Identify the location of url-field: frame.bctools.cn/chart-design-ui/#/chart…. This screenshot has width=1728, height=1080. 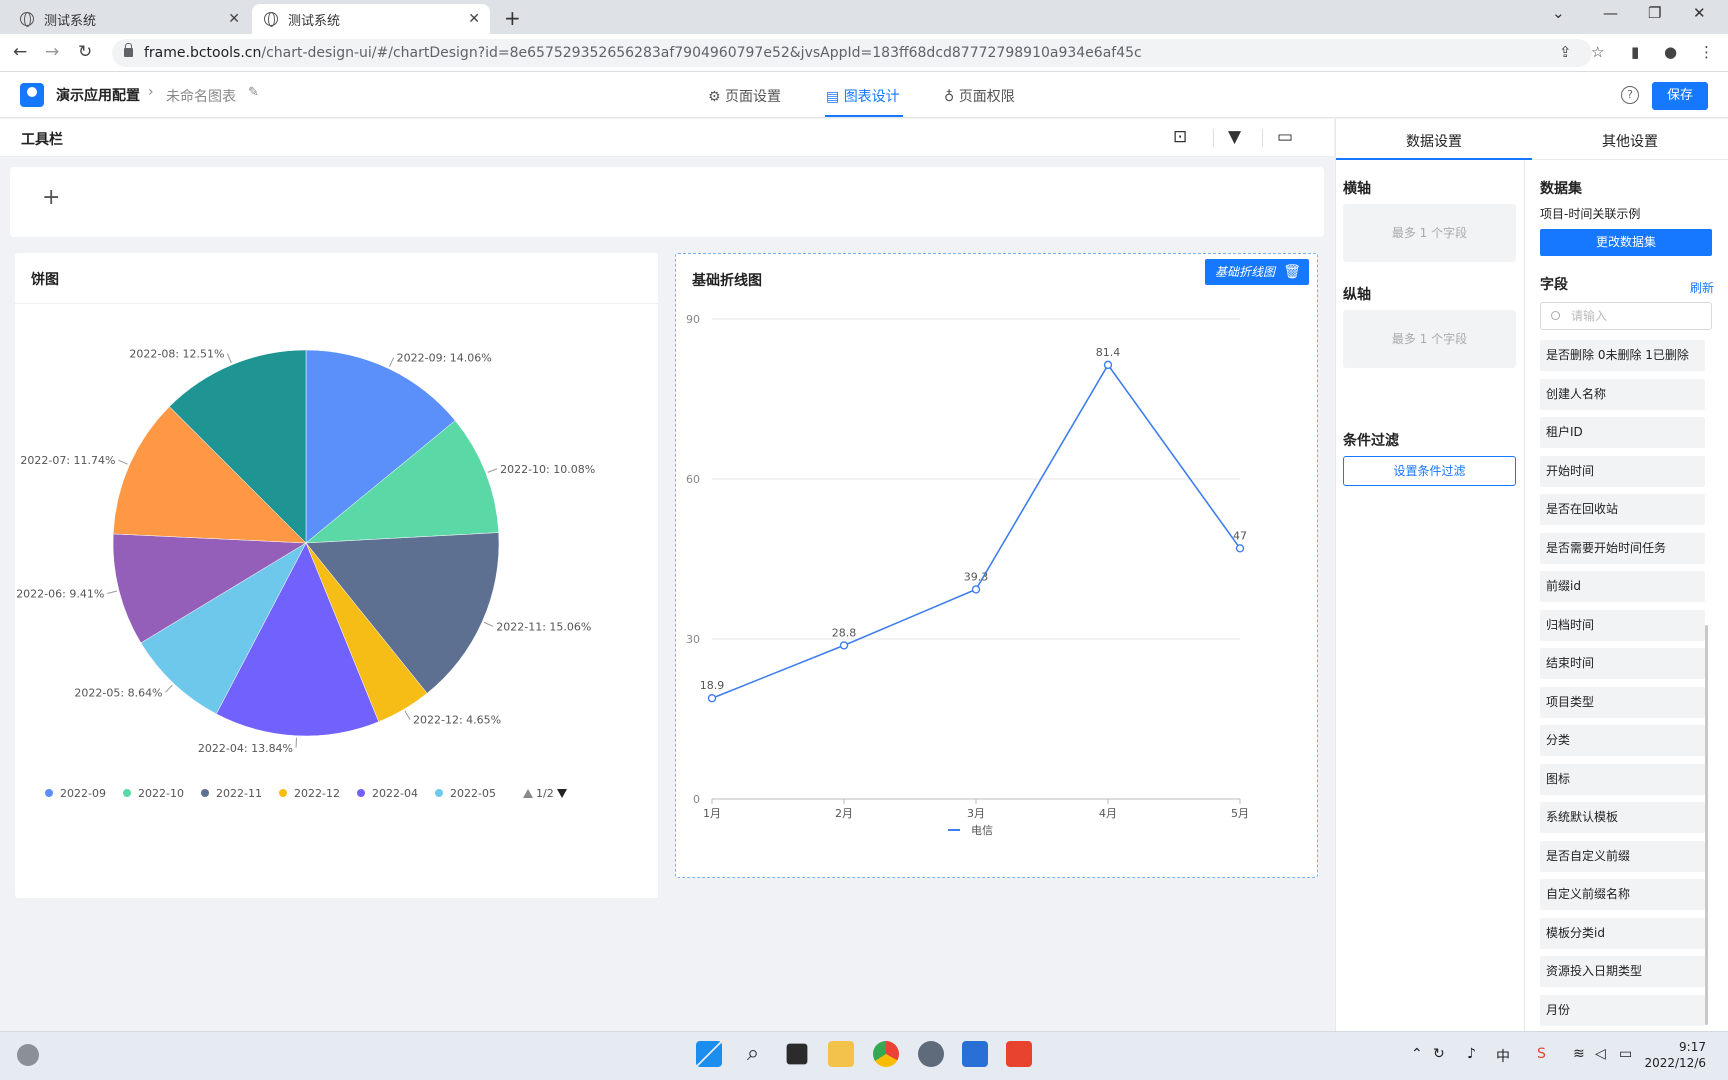
(852, 53).